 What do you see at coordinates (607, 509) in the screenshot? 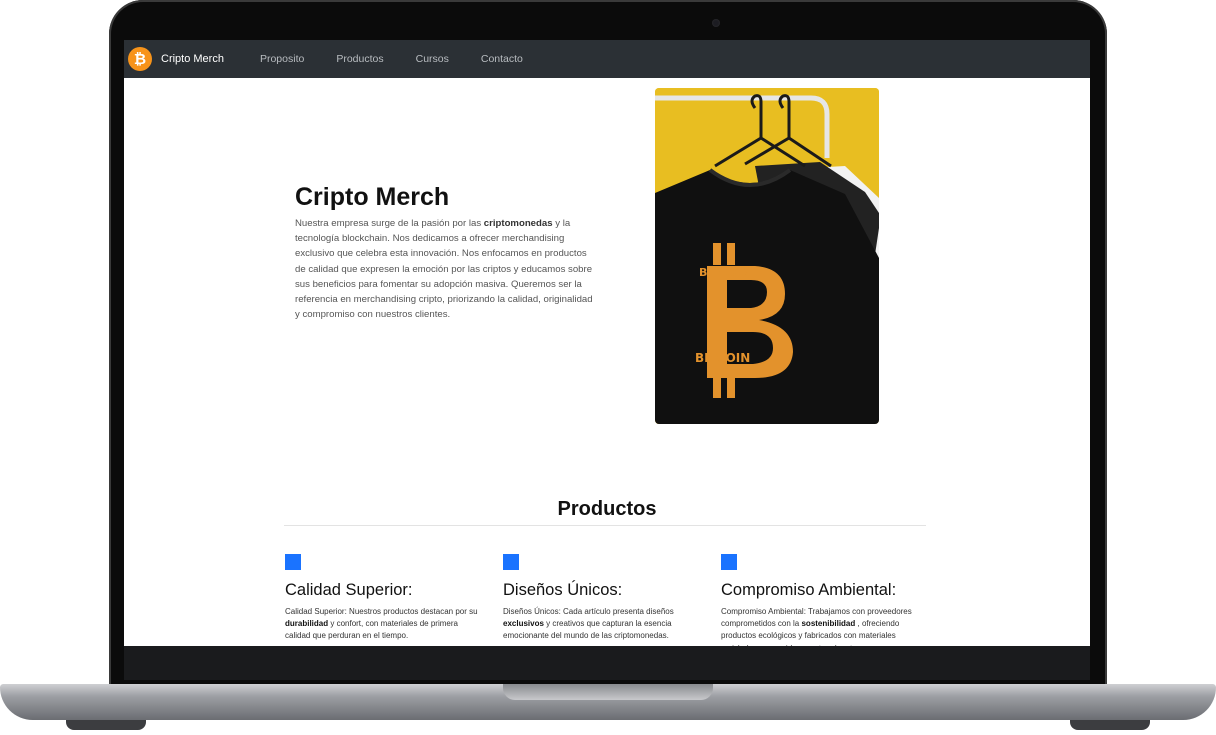
I see `products-title: Productos` at bounding box center [607, 509].